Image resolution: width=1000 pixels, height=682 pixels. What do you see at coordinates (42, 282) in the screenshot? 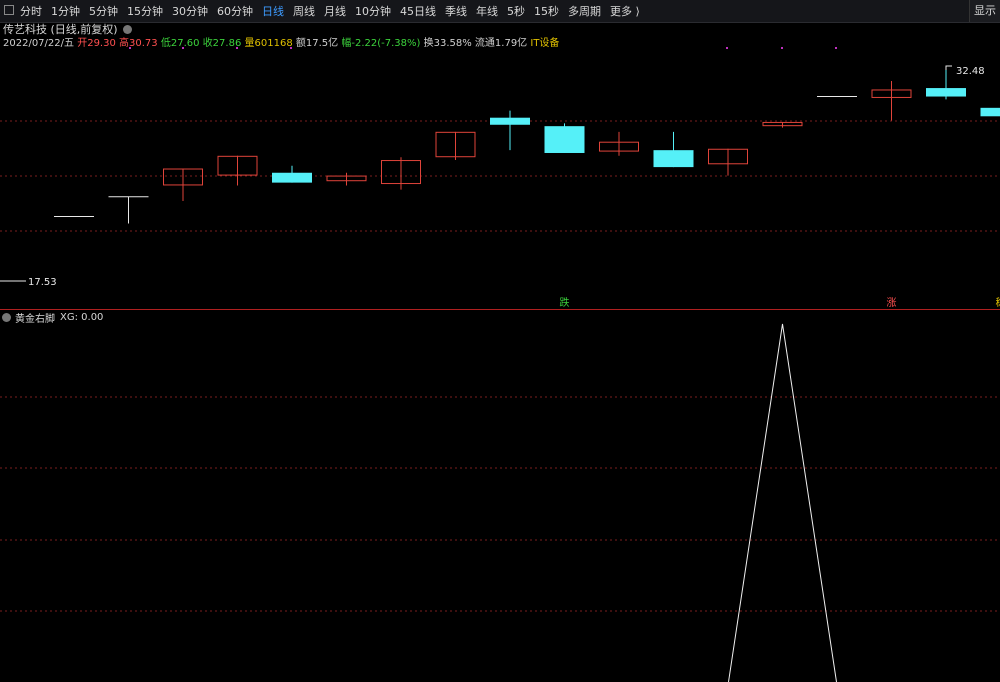
I see `low-price-label: 17.53` at bounding box center [42, 282].